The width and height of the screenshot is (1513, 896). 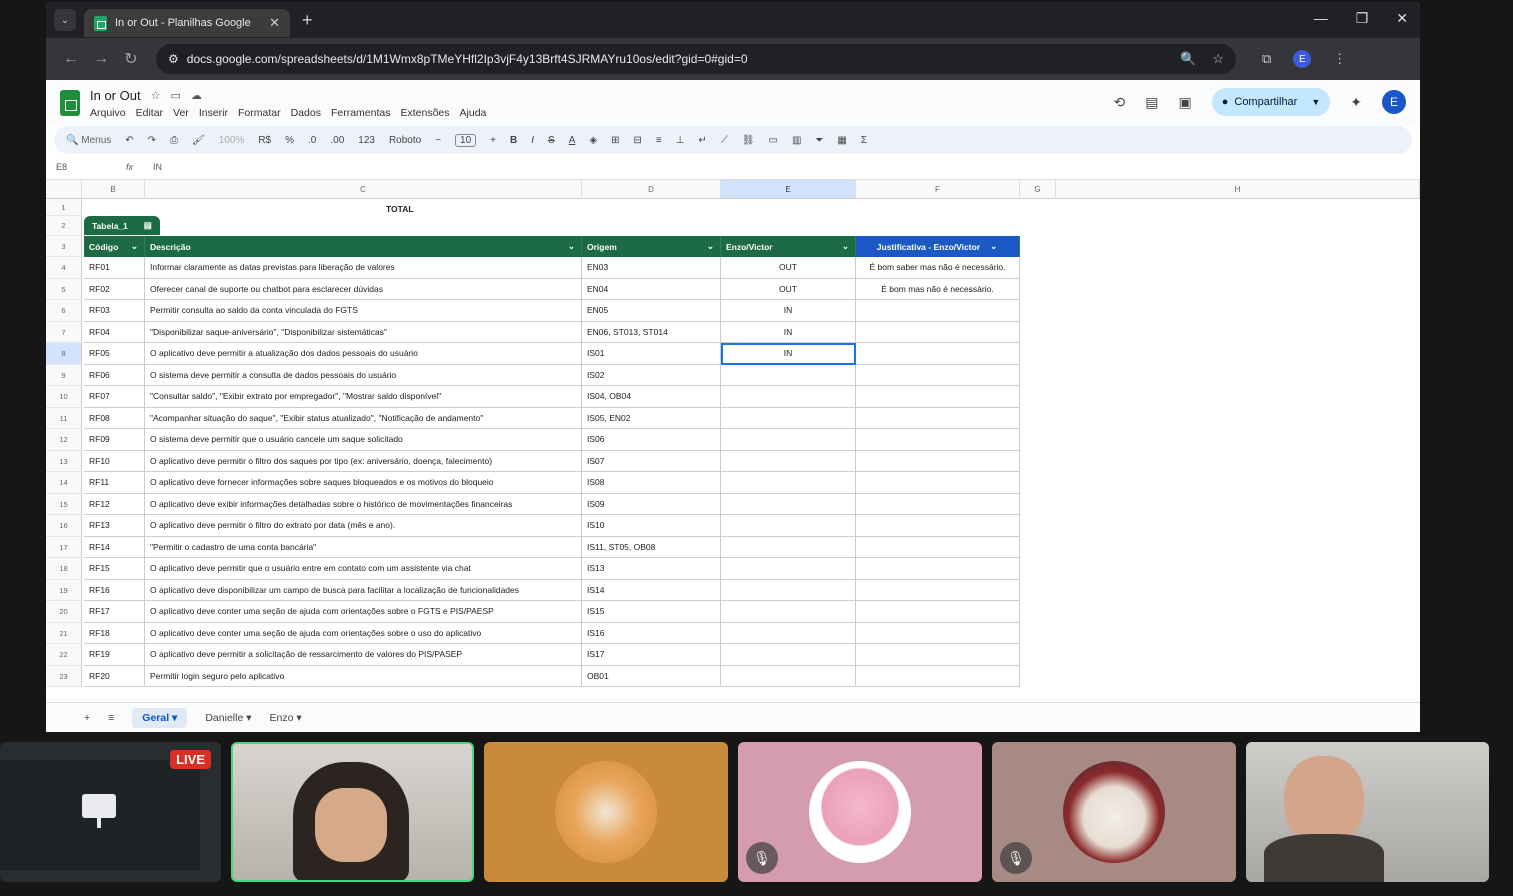 I want to click on cell-code: RF16, so click(x=114, y=590).